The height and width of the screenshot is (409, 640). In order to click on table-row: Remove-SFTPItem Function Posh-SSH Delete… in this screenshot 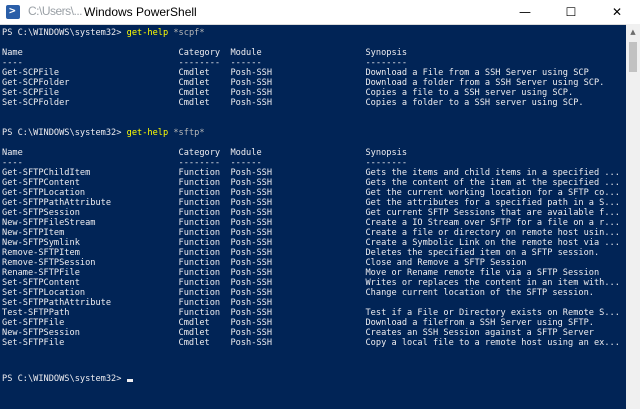, I will do `click(301, 253)`.